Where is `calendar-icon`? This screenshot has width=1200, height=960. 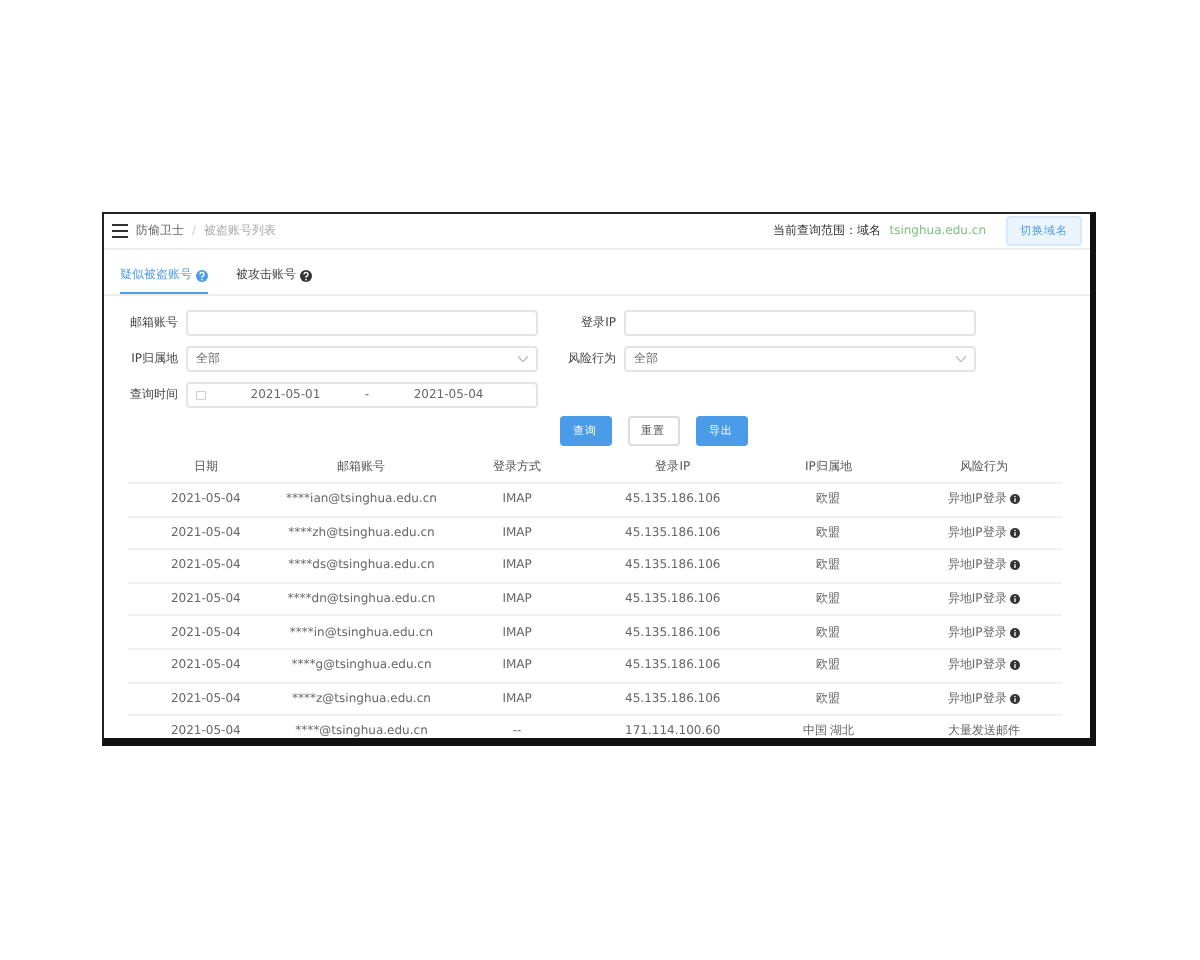
calendar-icon is located at coordinates (201, 395).